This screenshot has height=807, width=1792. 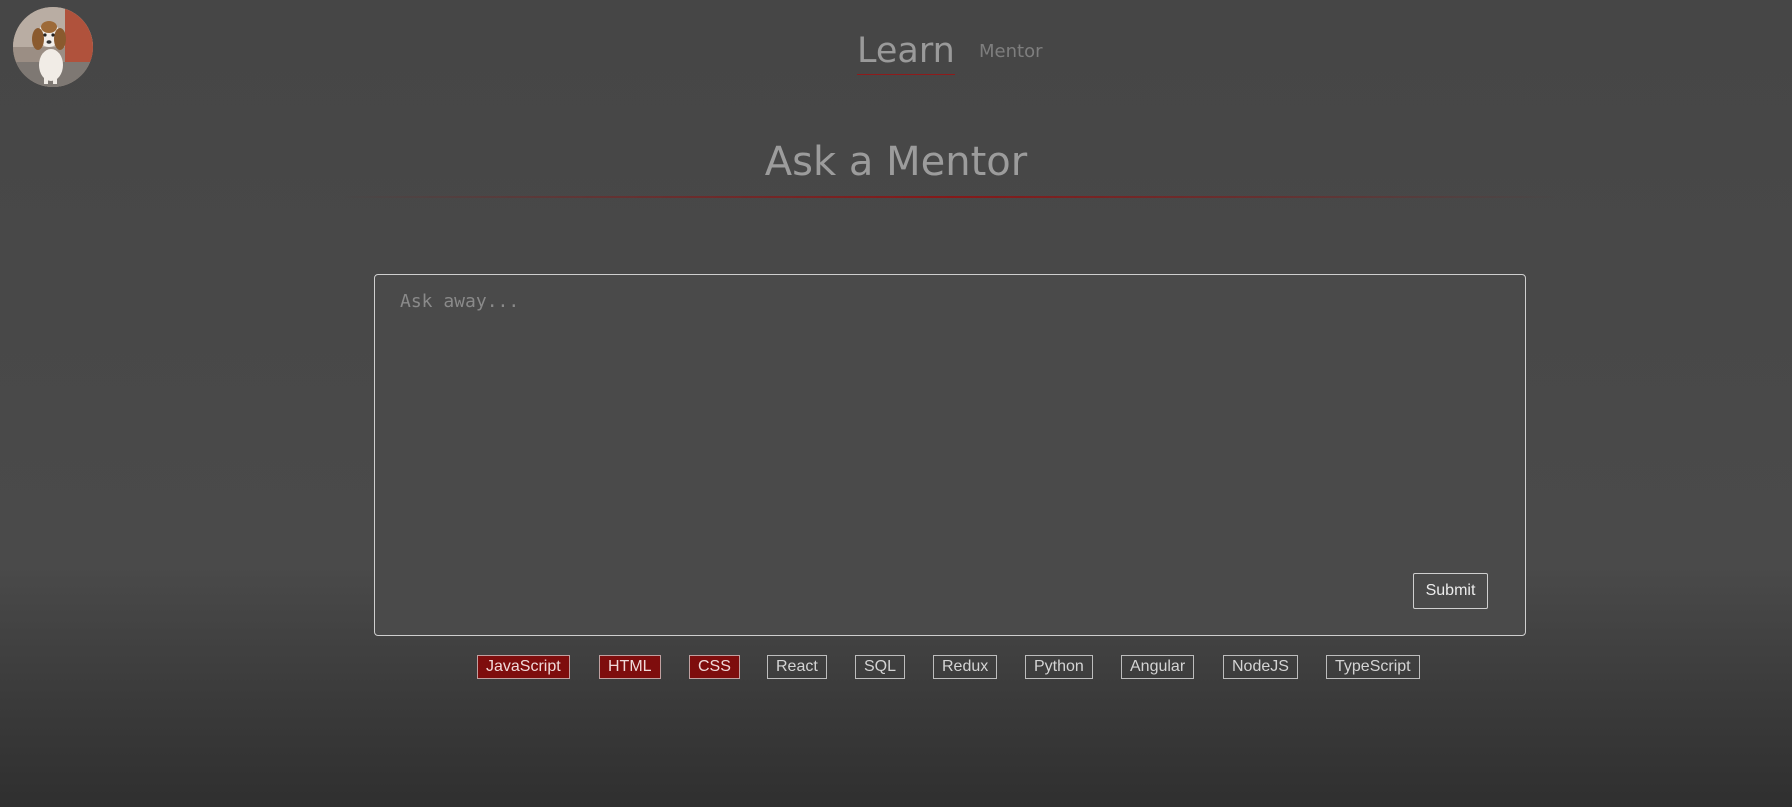 I want to click on tag-sql: SQL, so click(x=880, y=667).